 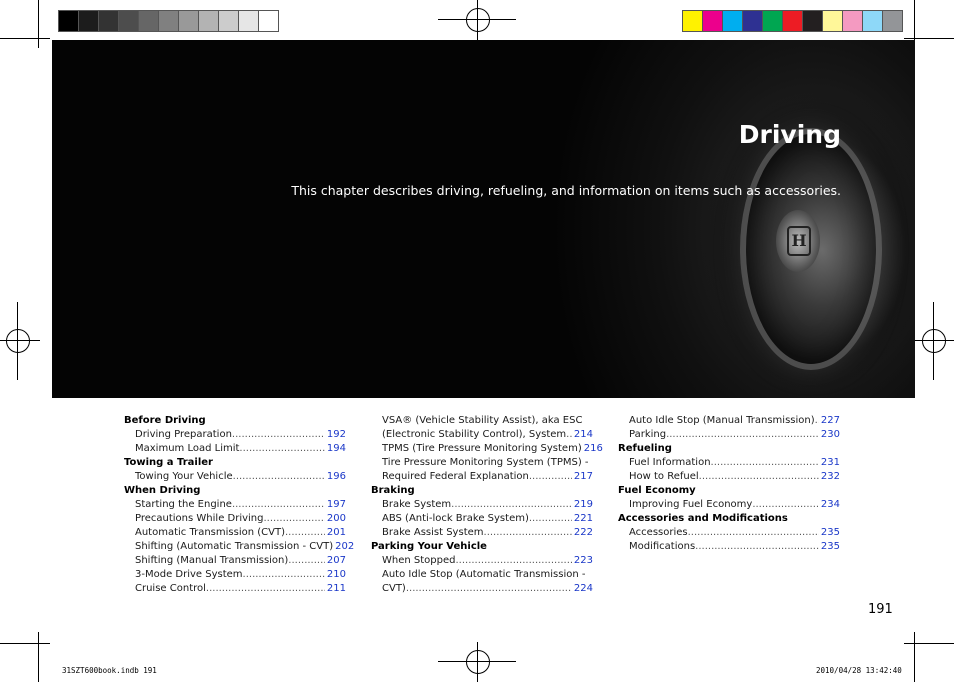 What do you see at coordinates (582, 477) in the screenshot?
I see `page-link: 217` at bounding box center [582, 477].